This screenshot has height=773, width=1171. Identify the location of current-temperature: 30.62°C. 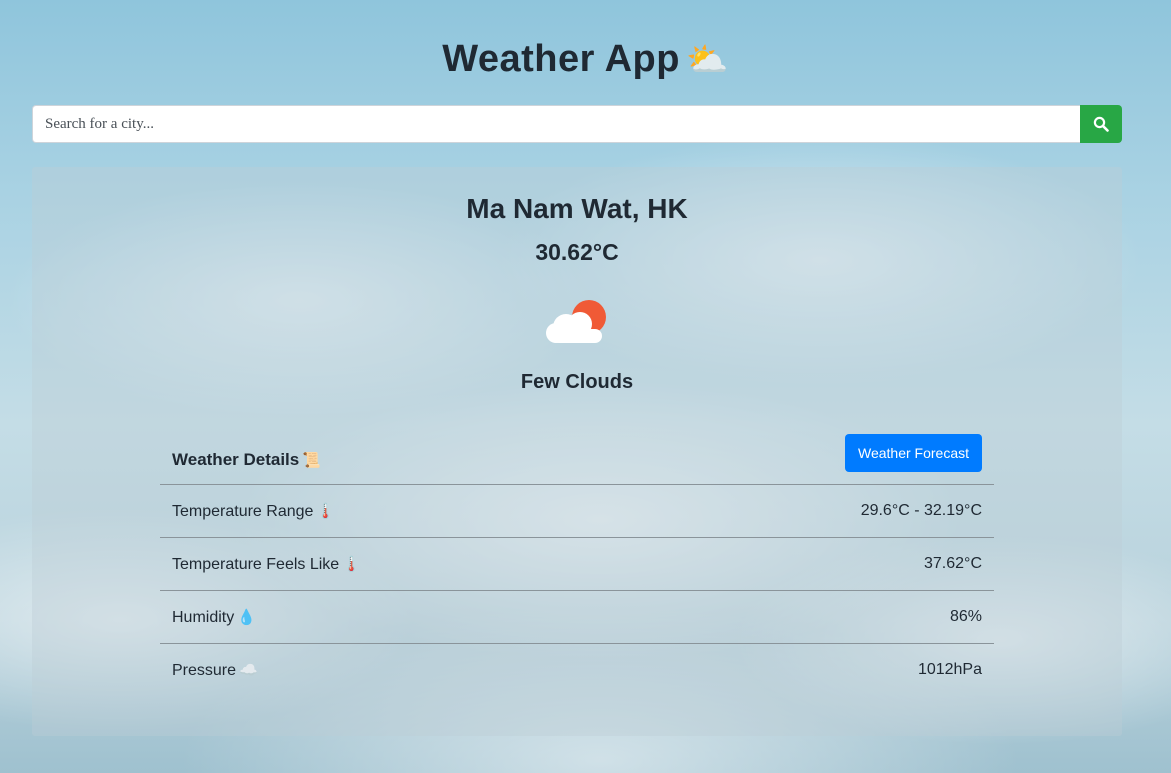
(577, 252).